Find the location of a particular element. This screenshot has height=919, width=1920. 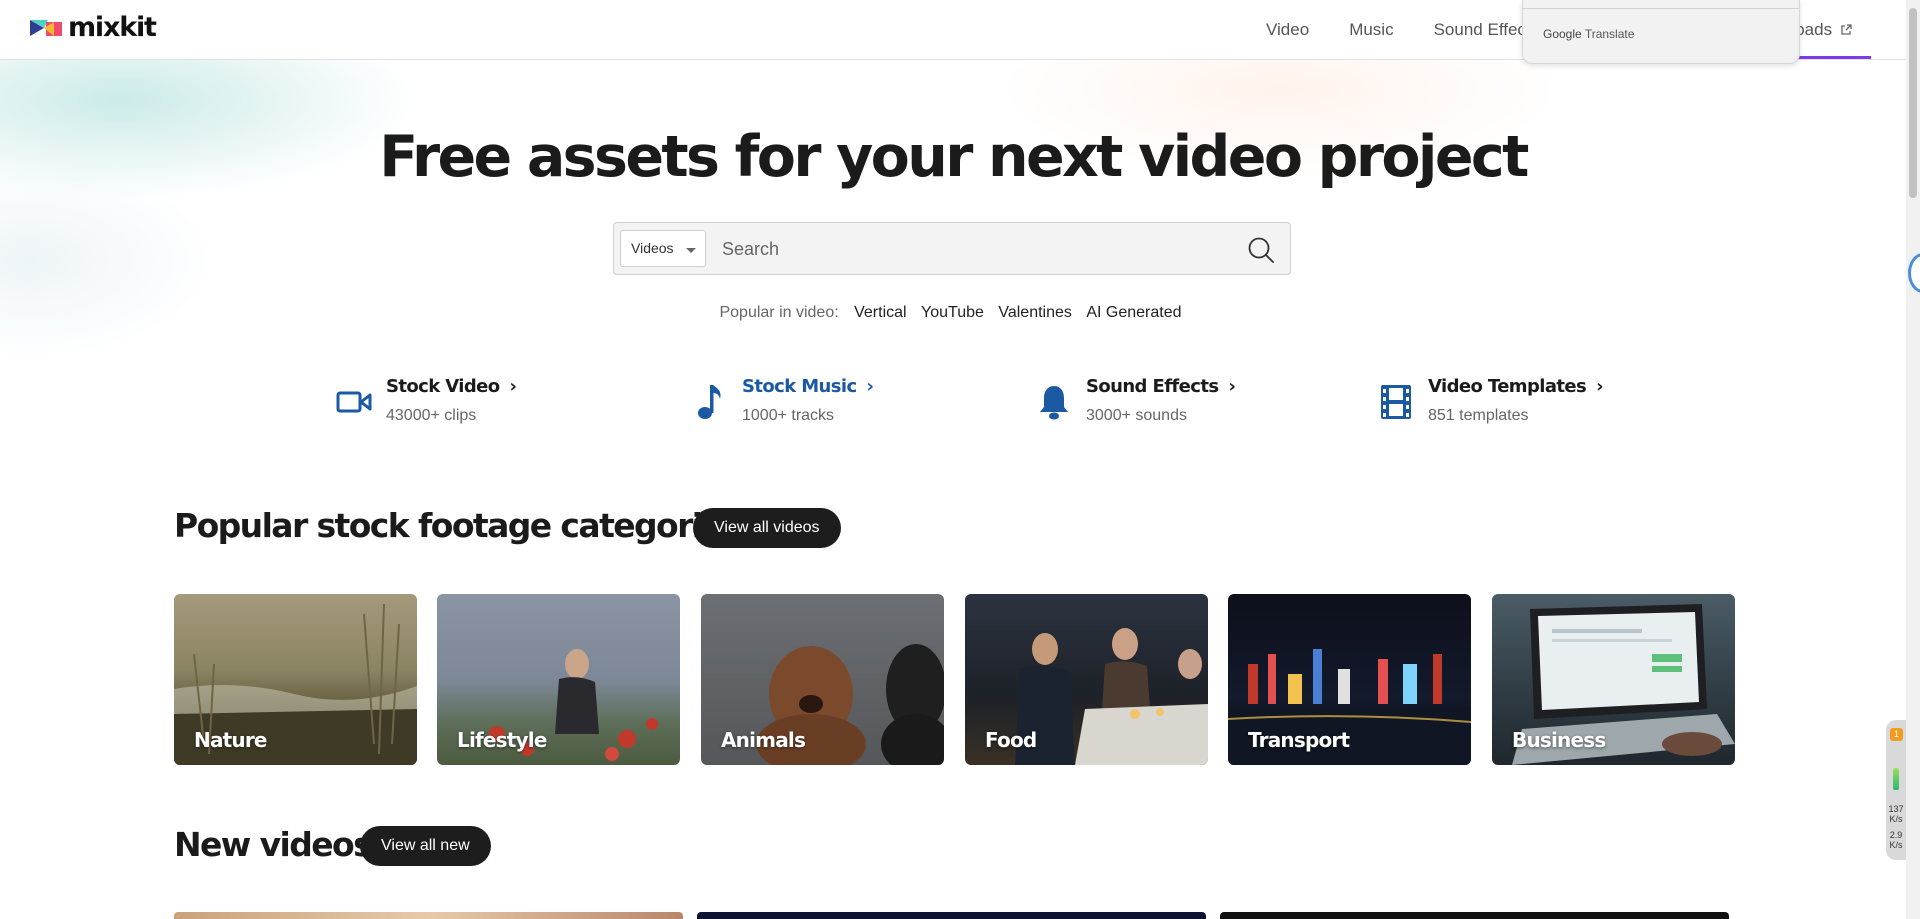

category-subtitle: 43000+ clips is located at coordinates (431, 415).